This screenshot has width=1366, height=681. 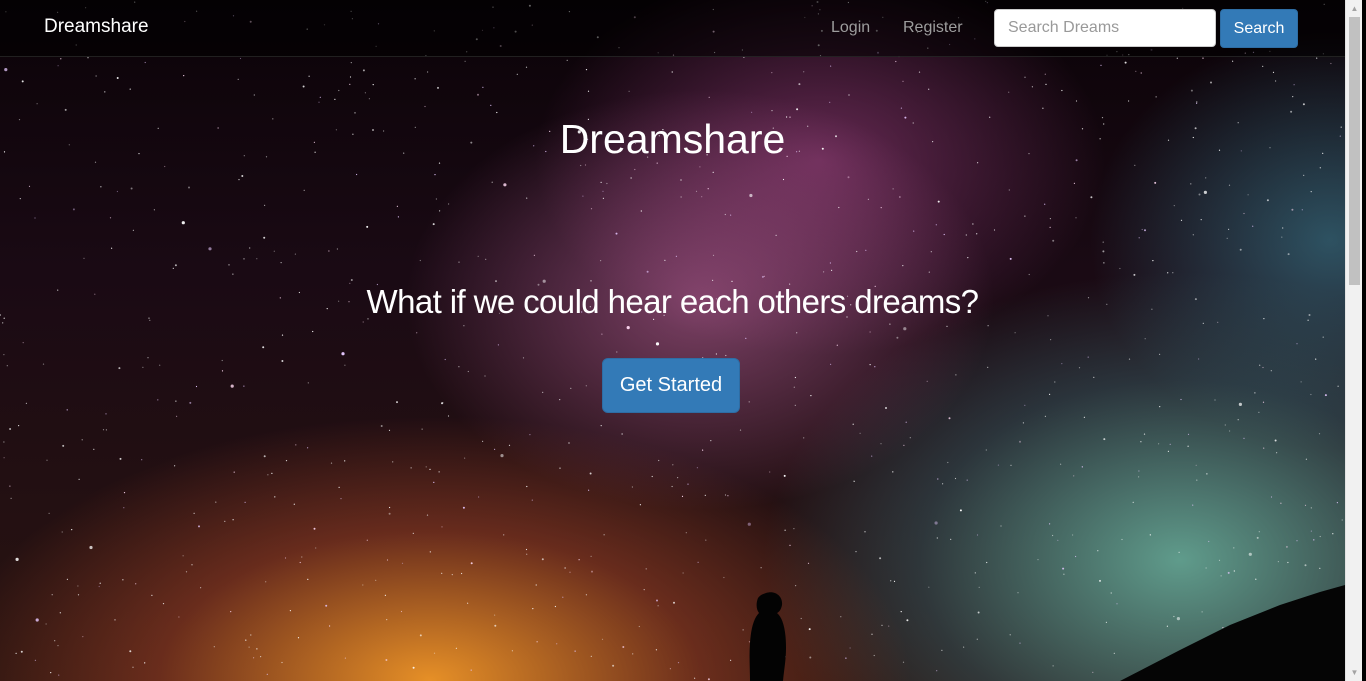 I want to click on scrollbar-thumb, so click(x=1354, y=151).